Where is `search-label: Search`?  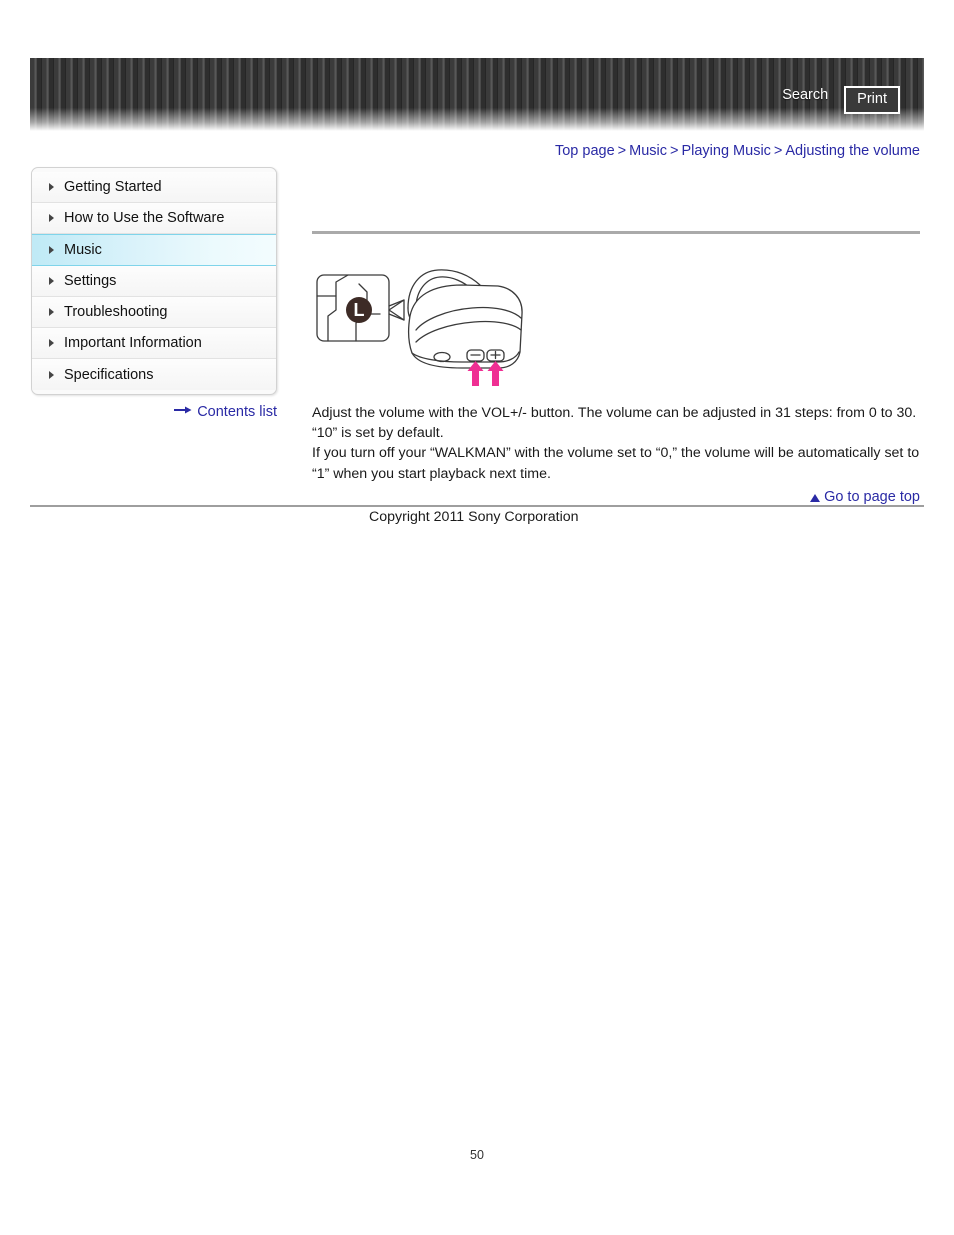 search-label: Search is located at coordinates (805, 95).